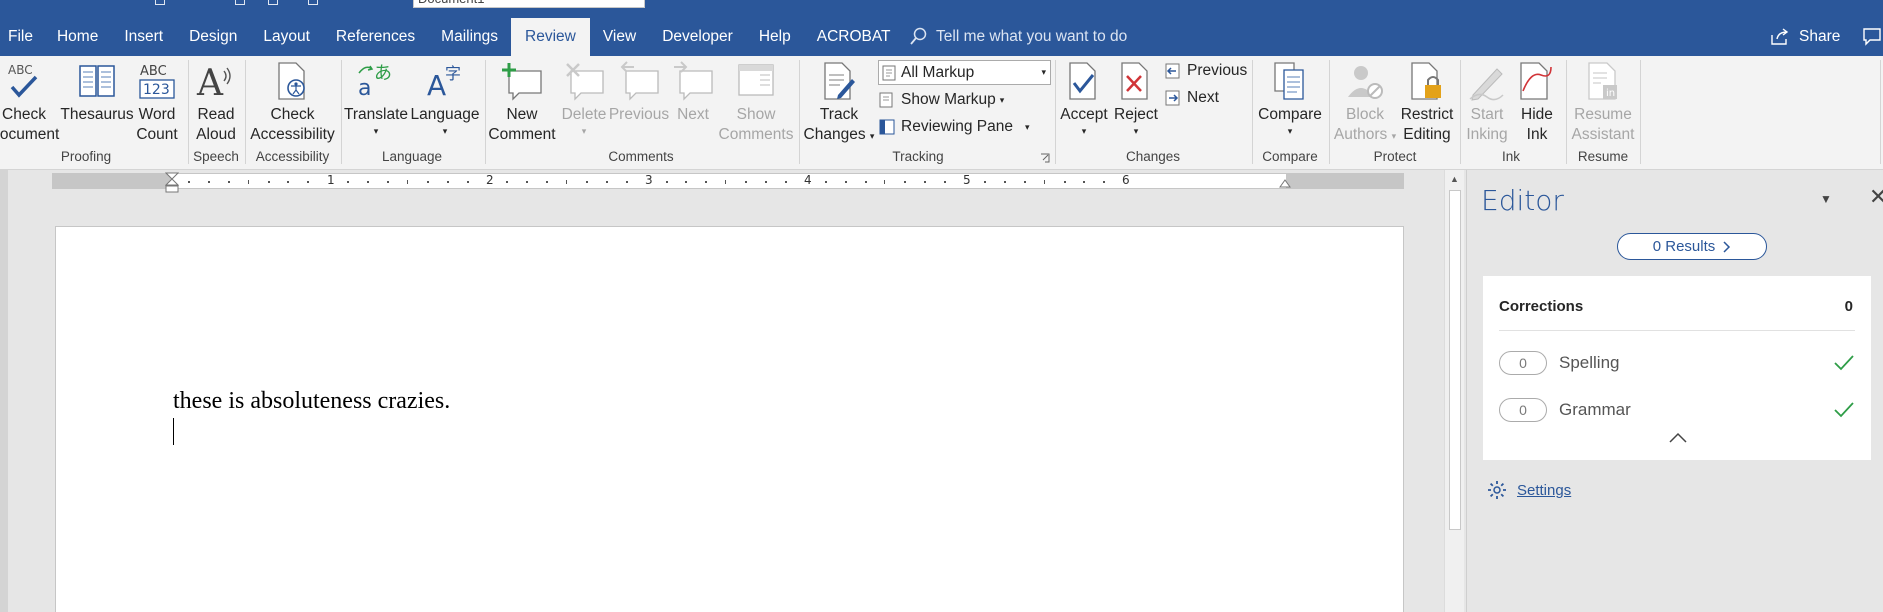 The image size is (1883, 612). Describe the element at coordinates (1595, 409) in the screenshot. I see `grammar-label: Grammar` at that location.